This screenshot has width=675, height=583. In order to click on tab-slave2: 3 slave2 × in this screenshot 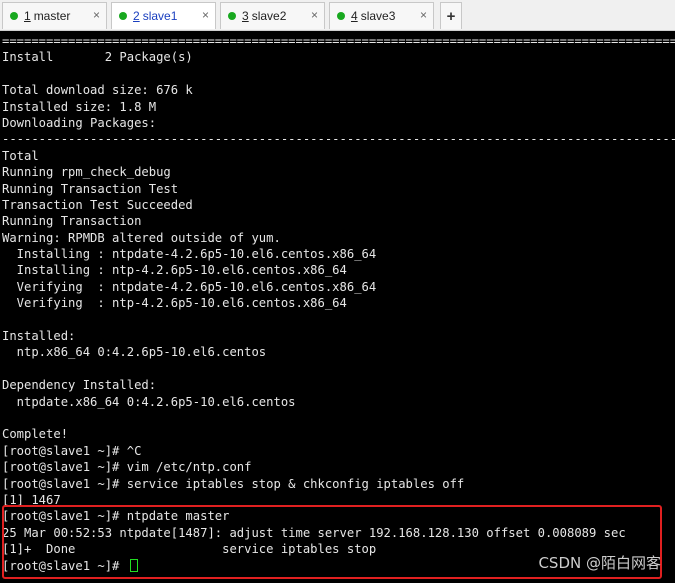, I will do `click(272, 15)`.